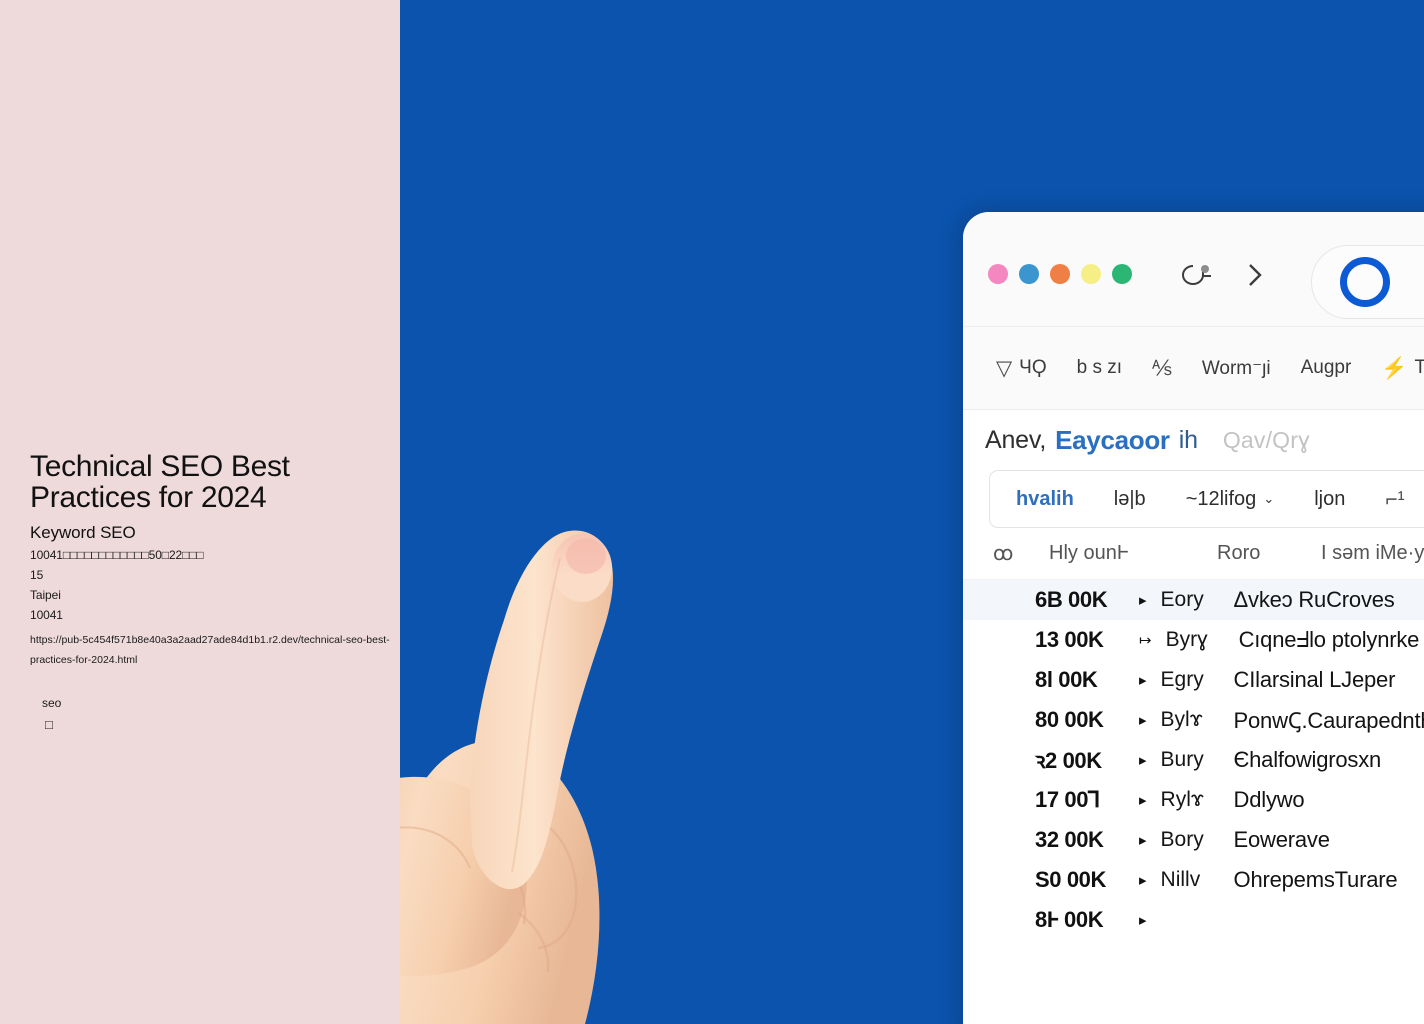  I want to click on cell-volume: 8l 00K, so click(1066, 679).